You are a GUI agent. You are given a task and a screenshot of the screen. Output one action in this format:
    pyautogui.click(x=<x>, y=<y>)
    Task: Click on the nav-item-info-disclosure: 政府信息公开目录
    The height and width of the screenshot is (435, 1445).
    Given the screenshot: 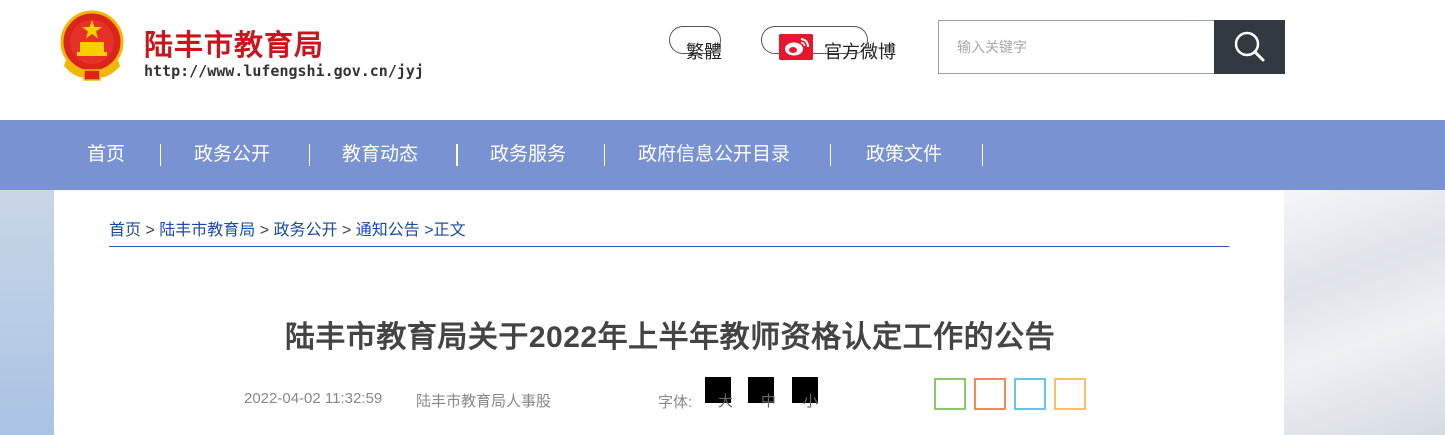 What is the action you would take?
    pyautogui.click(x=714, y=155)
    